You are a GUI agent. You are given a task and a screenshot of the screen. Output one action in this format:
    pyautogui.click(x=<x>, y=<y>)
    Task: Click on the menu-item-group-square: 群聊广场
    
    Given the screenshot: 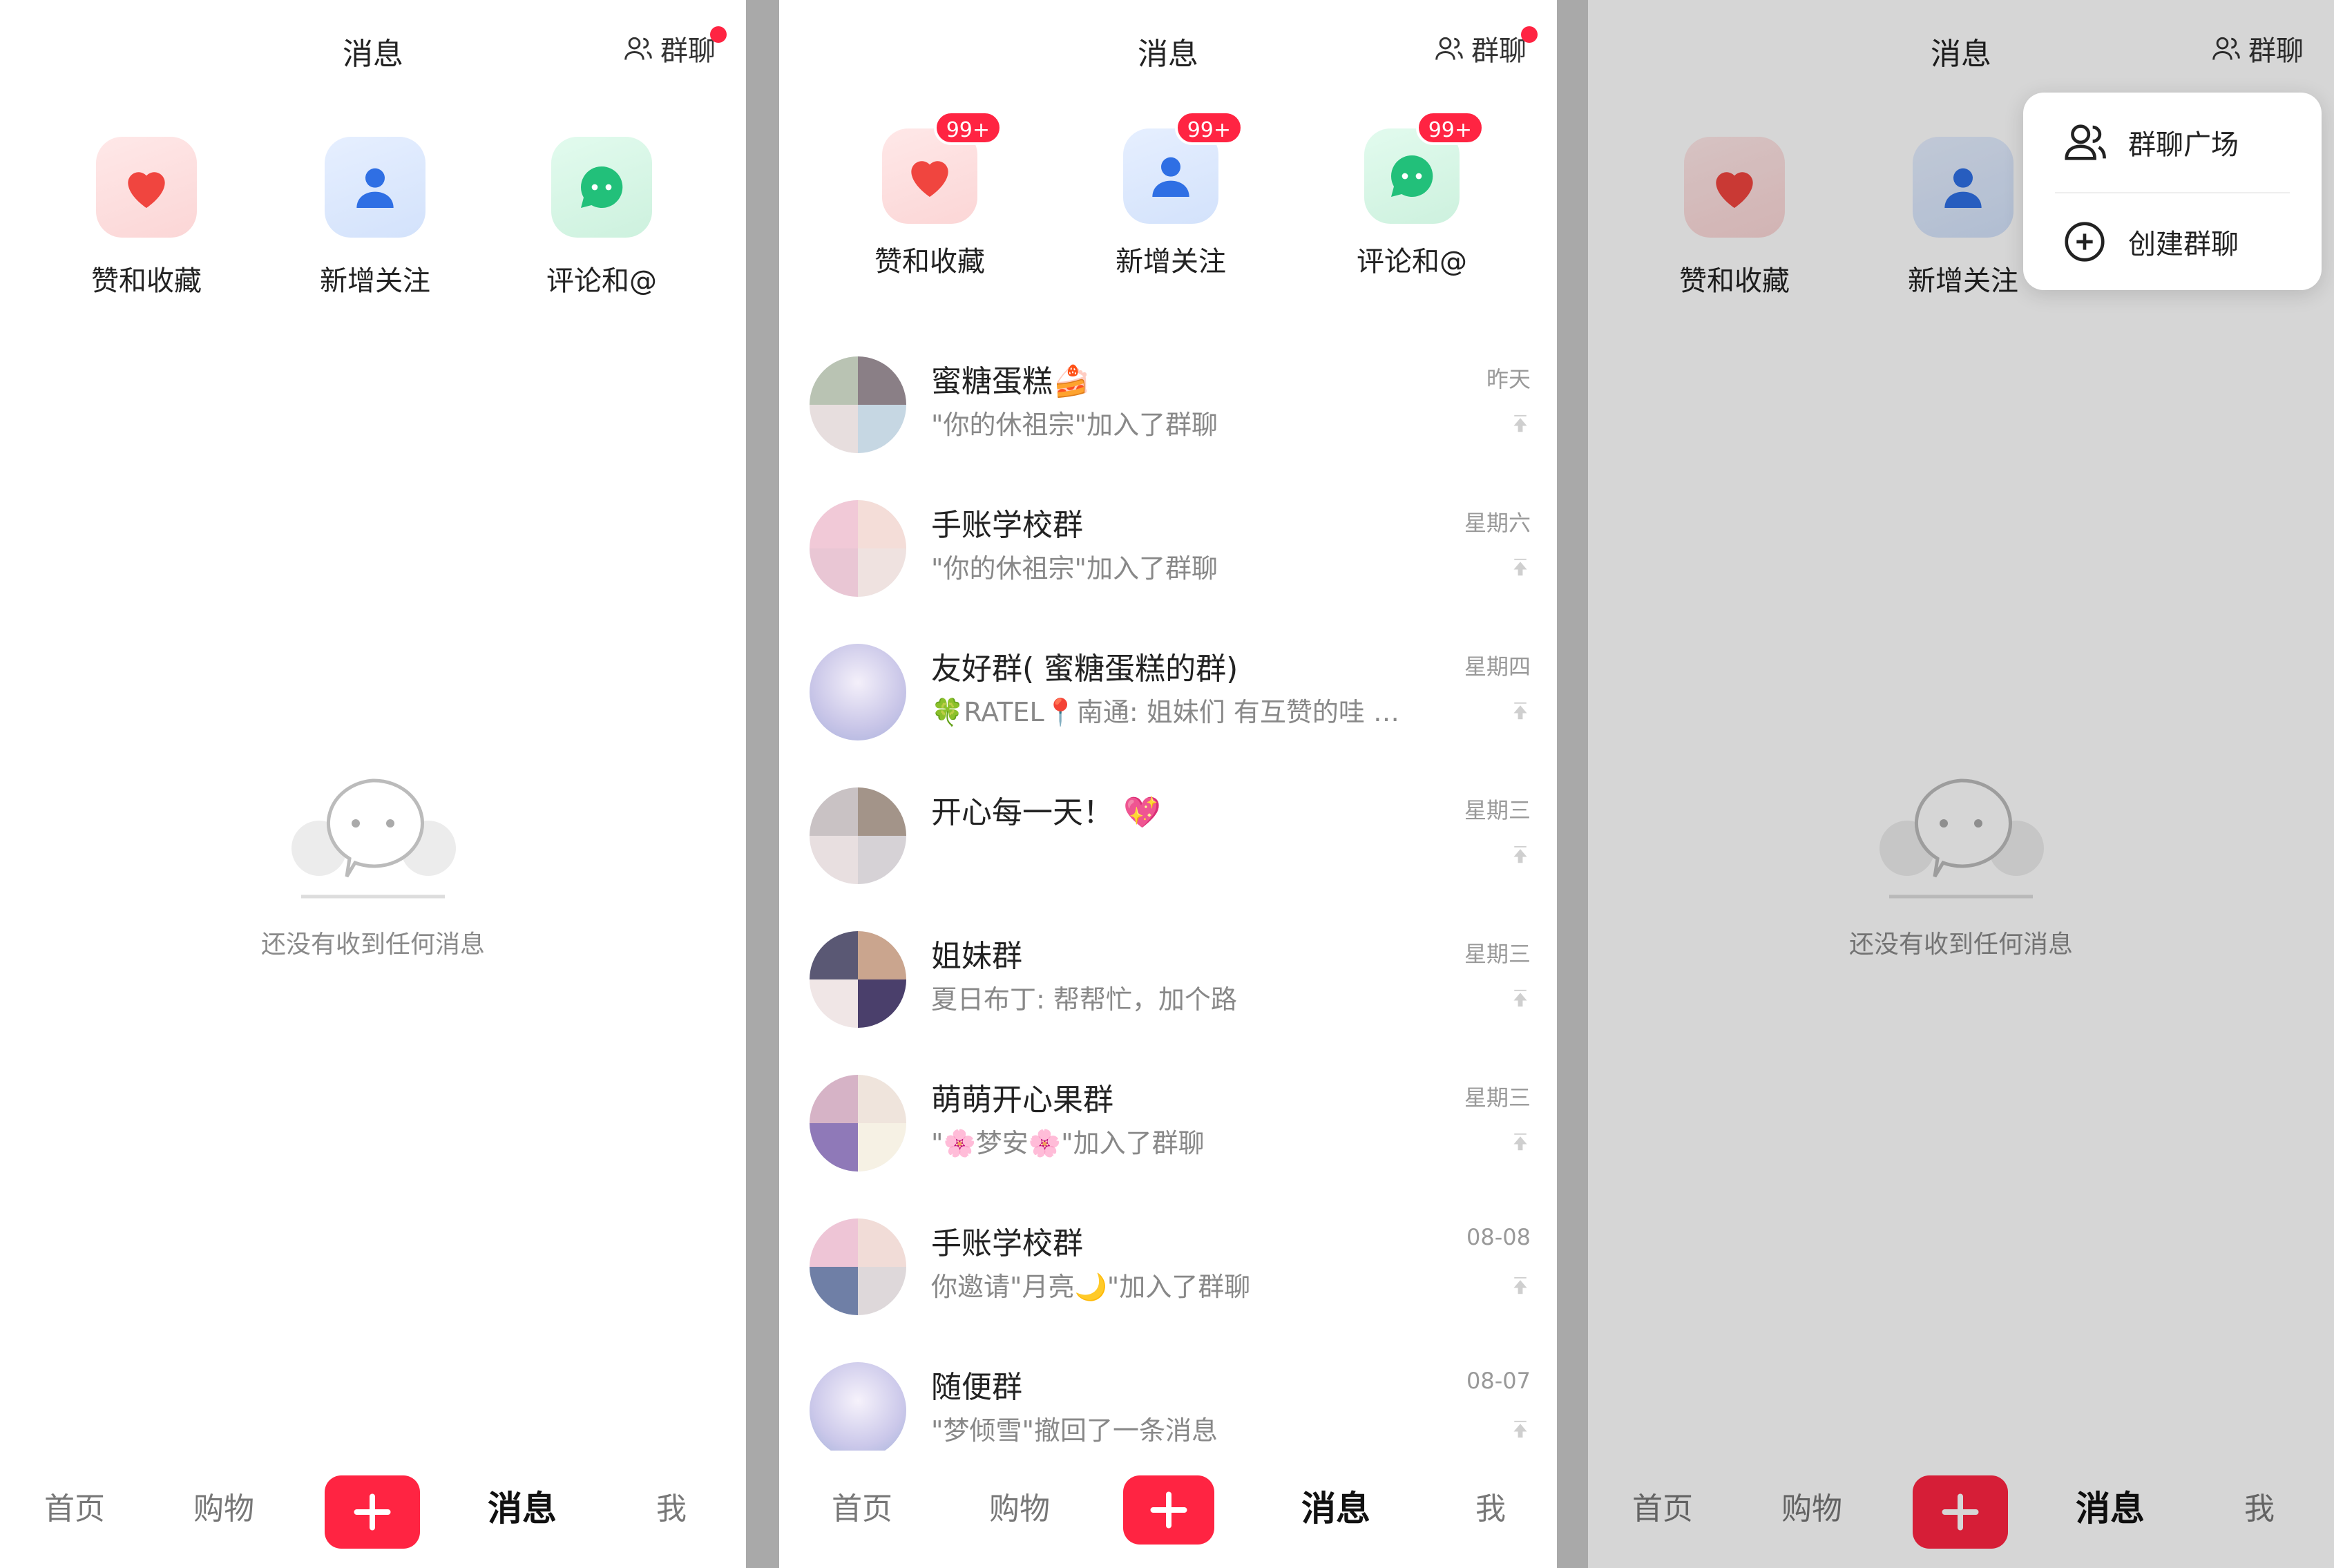 What is the action you would take?
    pyautogui.click(x=2172, y=142)
    